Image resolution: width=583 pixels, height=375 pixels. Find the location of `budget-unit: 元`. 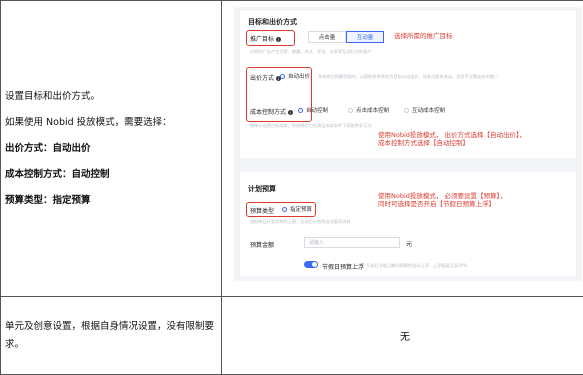

budget-unit: 元 is located at coordinates (409, 243).